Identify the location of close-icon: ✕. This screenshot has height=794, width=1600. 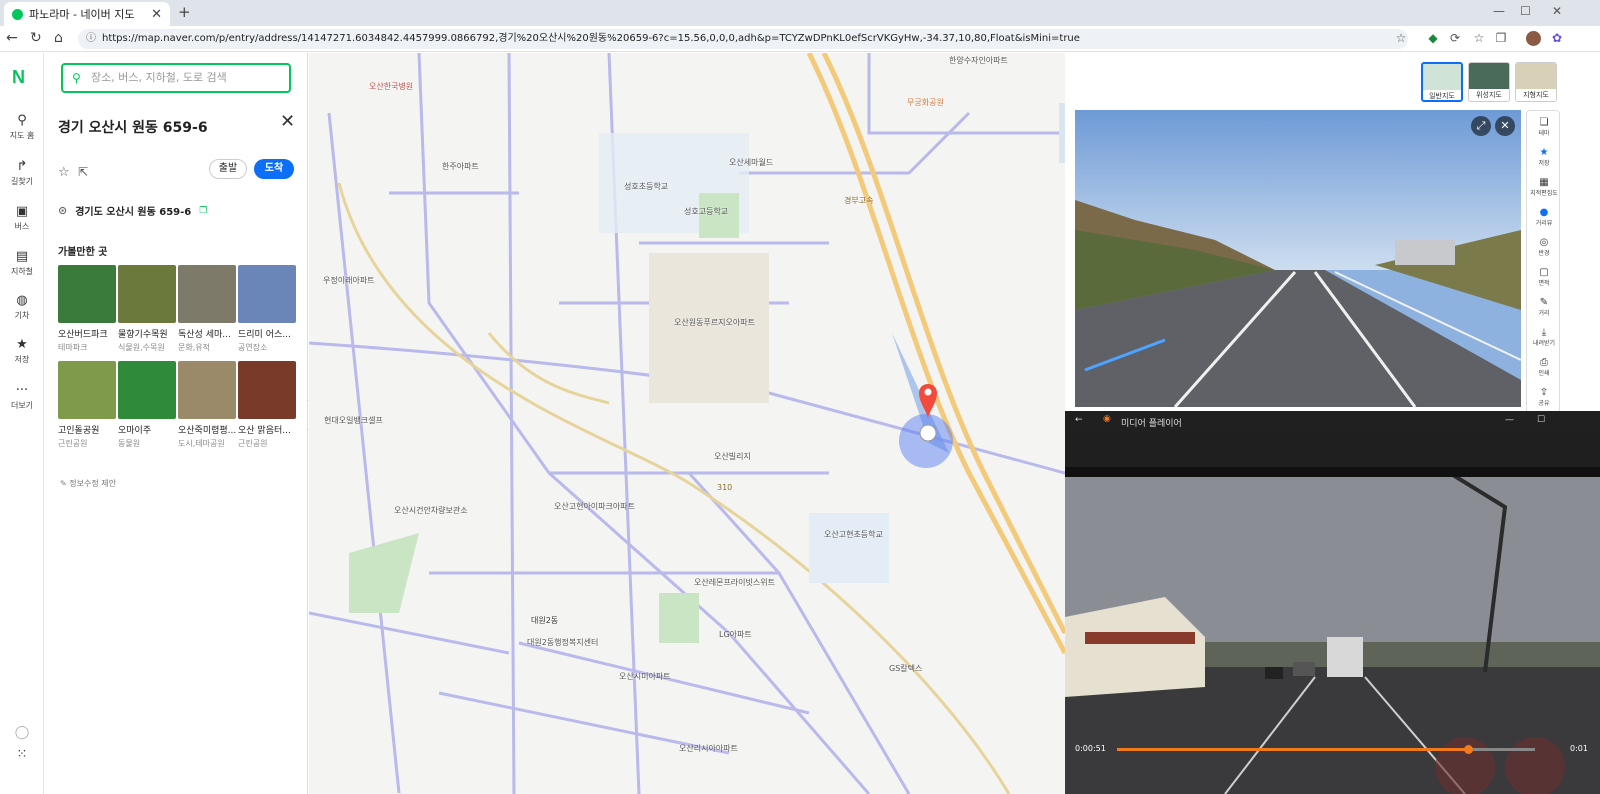
(287, 121).